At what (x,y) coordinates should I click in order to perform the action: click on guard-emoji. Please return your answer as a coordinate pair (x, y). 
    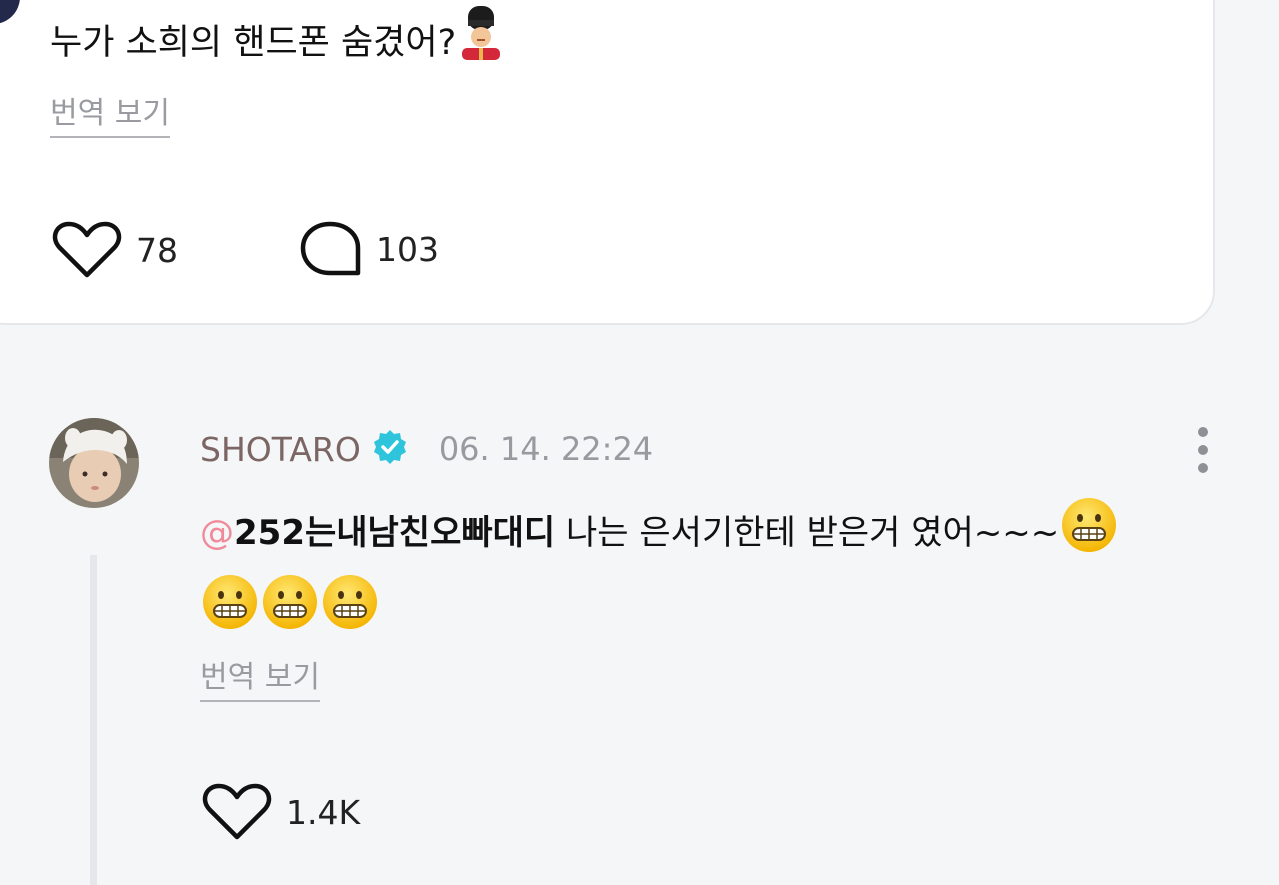
    Looking at the image, I should click on (481, 39).